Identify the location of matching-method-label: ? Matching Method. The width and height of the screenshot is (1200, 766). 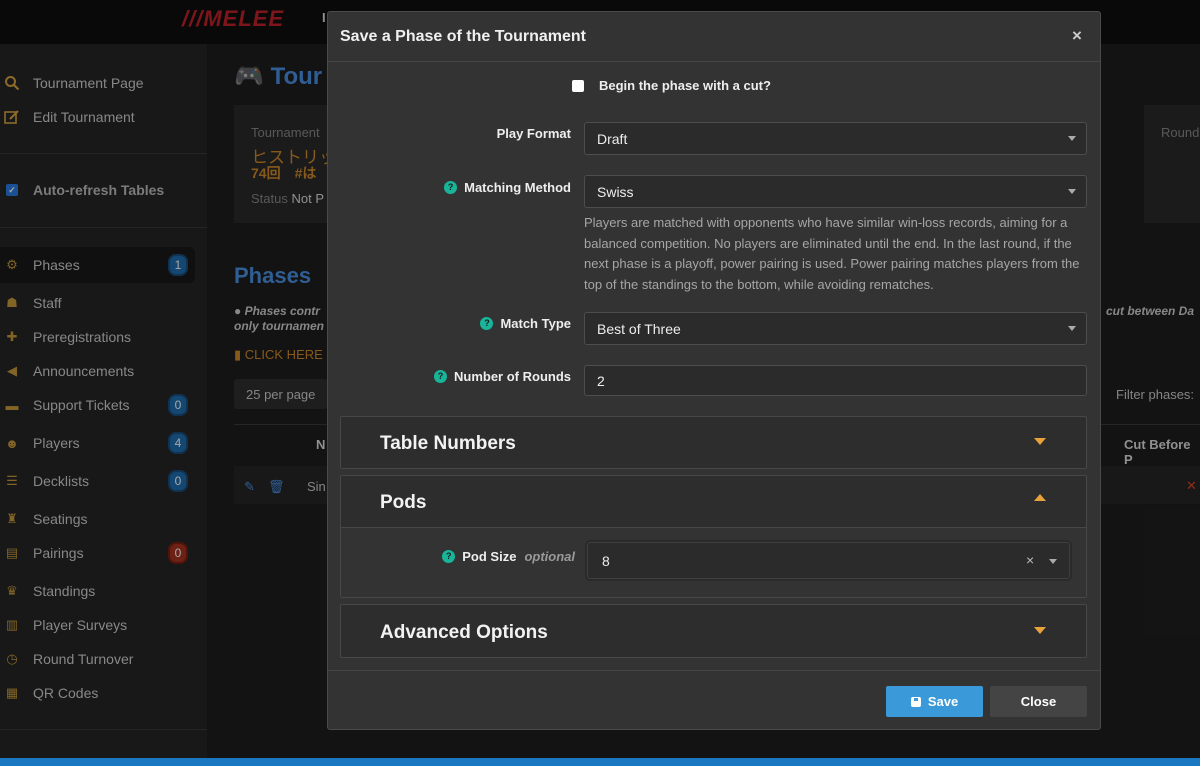
(479, 187).